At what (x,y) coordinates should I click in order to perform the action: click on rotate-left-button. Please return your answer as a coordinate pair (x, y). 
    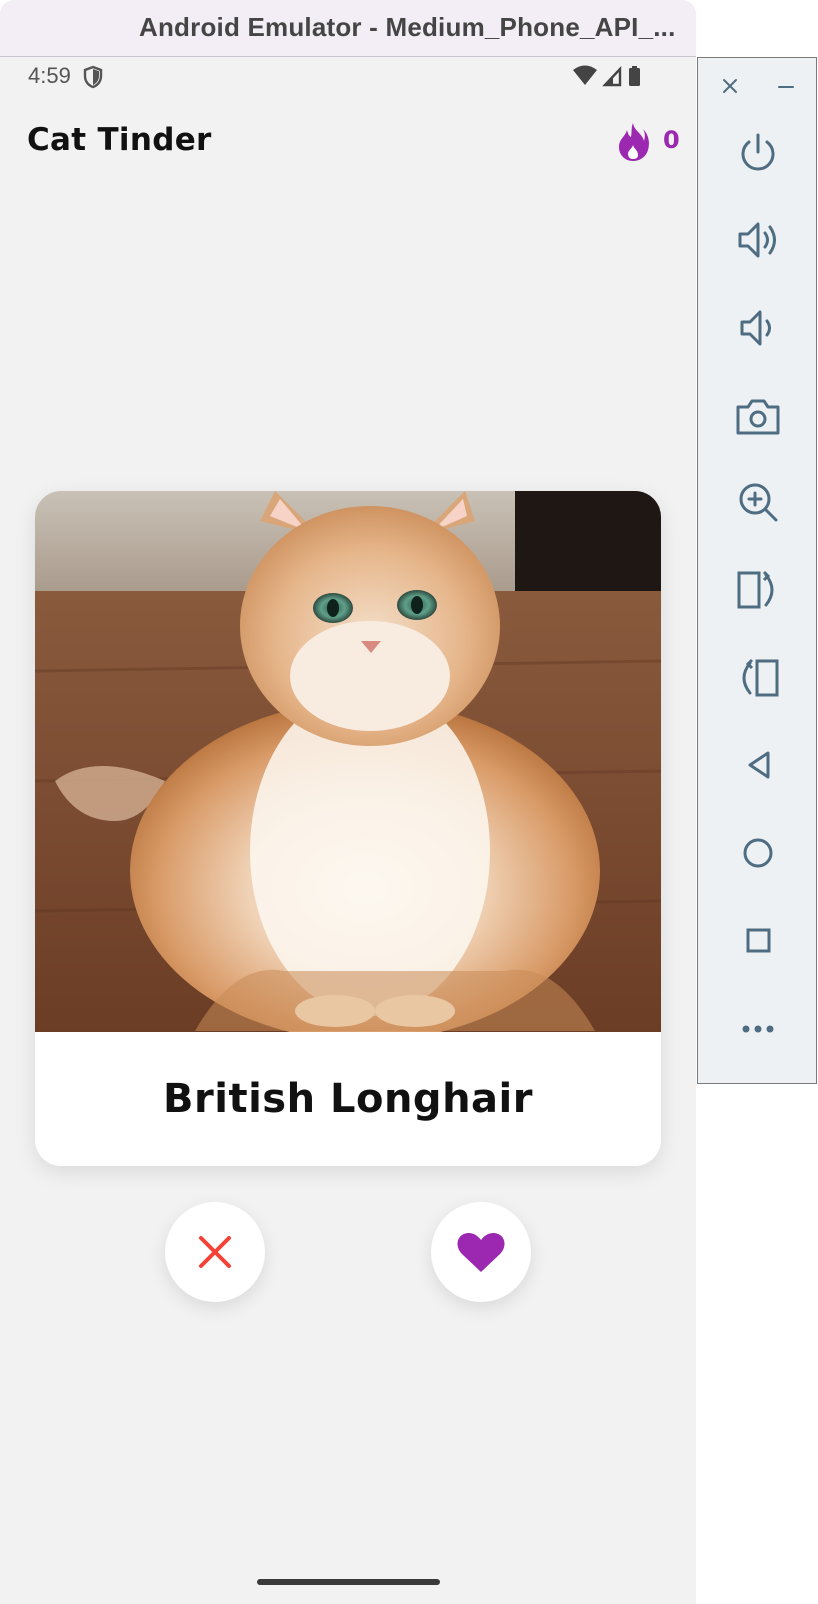
    Looking at the image, I should click on (758, 590).